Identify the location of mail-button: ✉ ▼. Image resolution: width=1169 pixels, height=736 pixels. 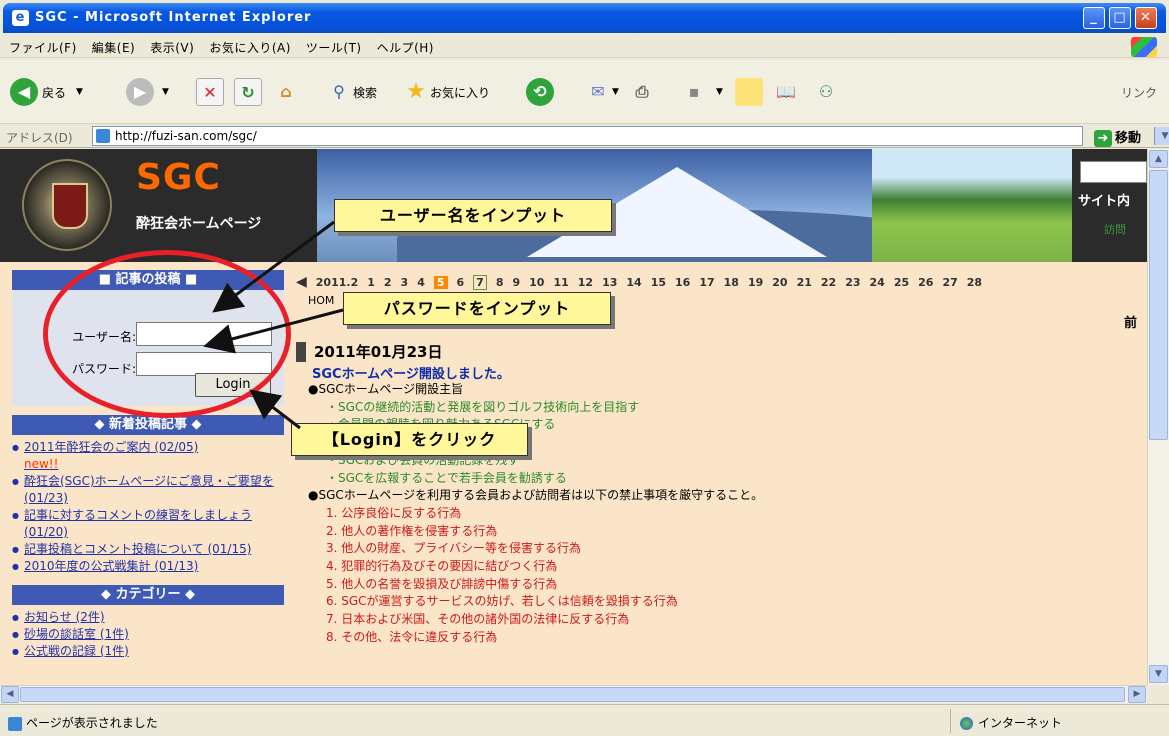
(601, 92).